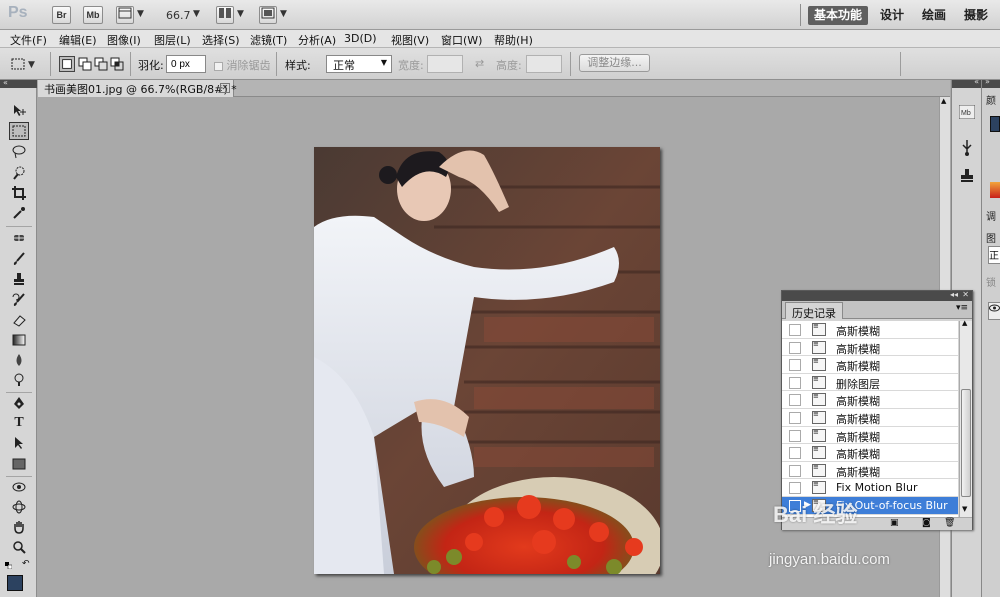 The image size is (1000, 597). What do you see at coordinates (19, 259) in the screenshot?
I see `brush-tool-icon` at bounding box center [19, 259].